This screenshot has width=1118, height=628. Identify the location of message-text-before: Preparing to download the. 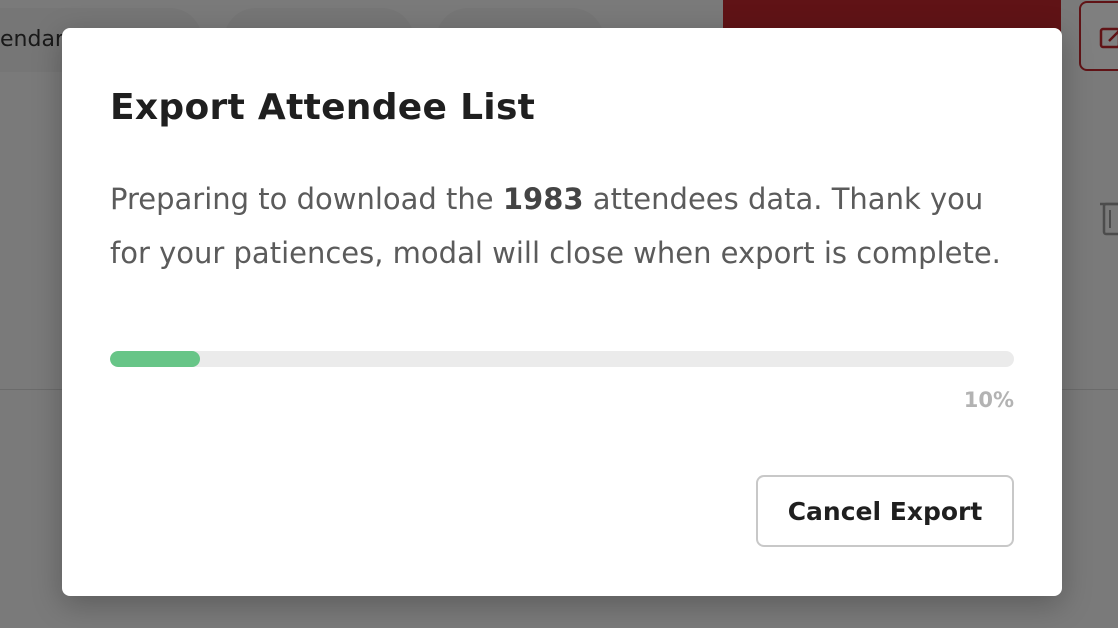
(306, 199).